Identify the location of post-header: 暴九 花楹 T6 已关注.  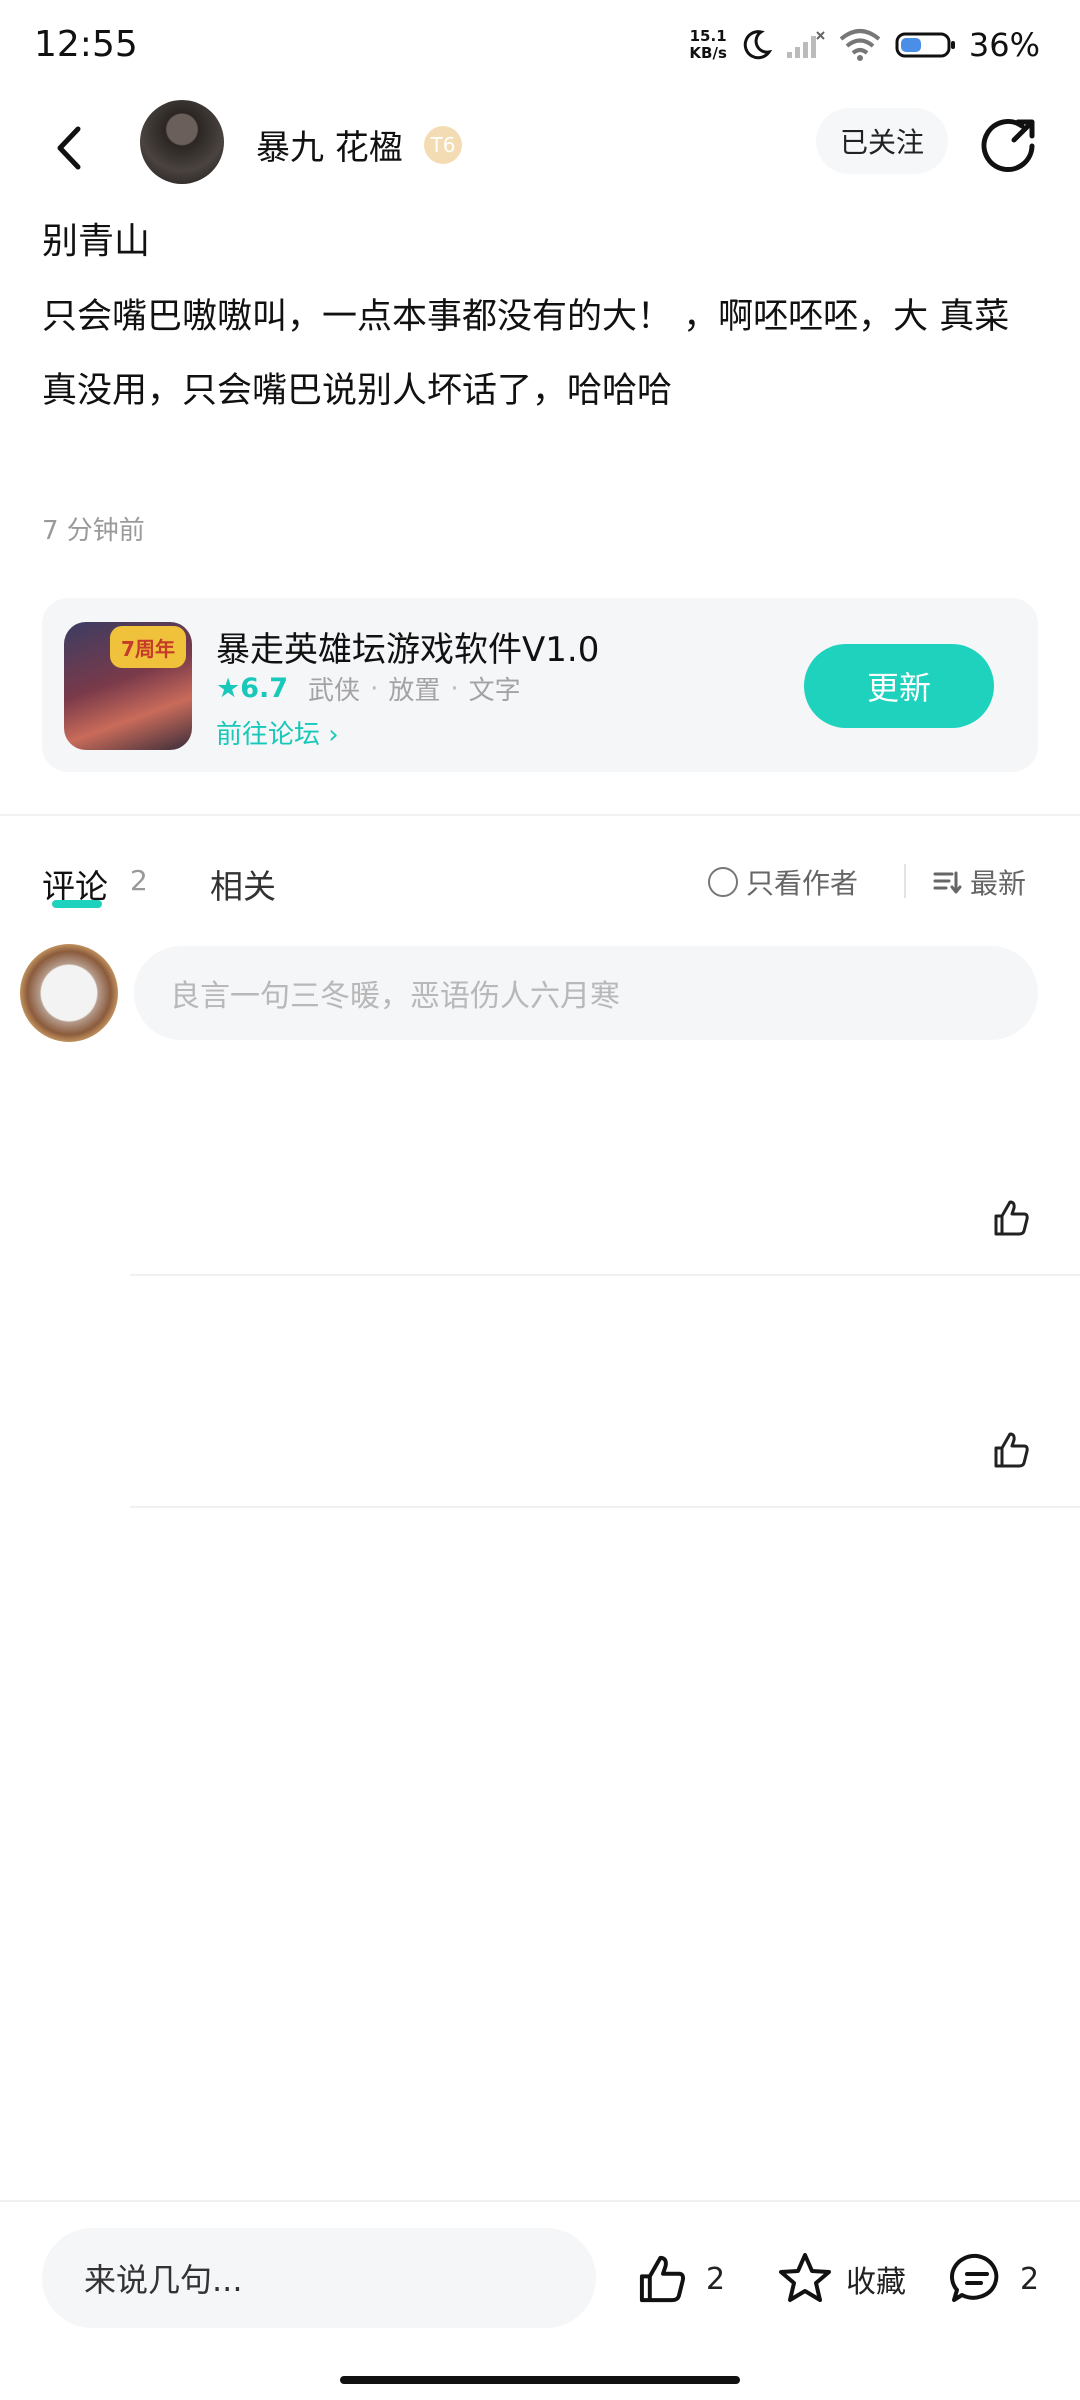
(540, 150).